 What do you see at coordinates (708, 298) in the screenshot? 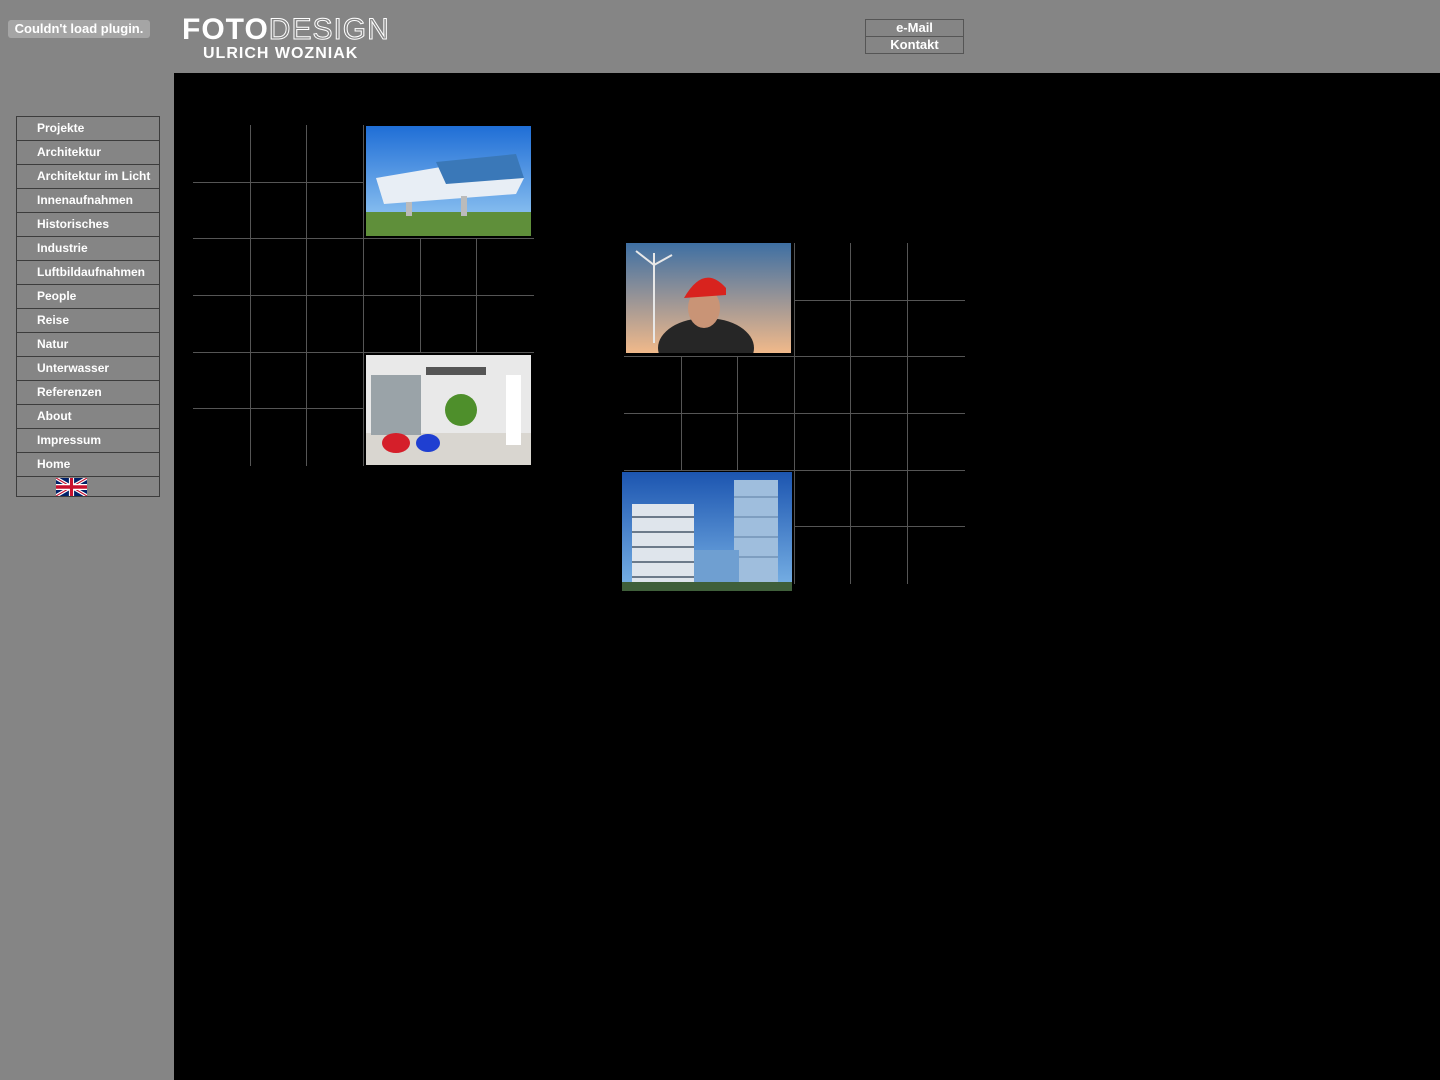
I see `photo-worker-red-helmet` at bounding box center [708, 298].